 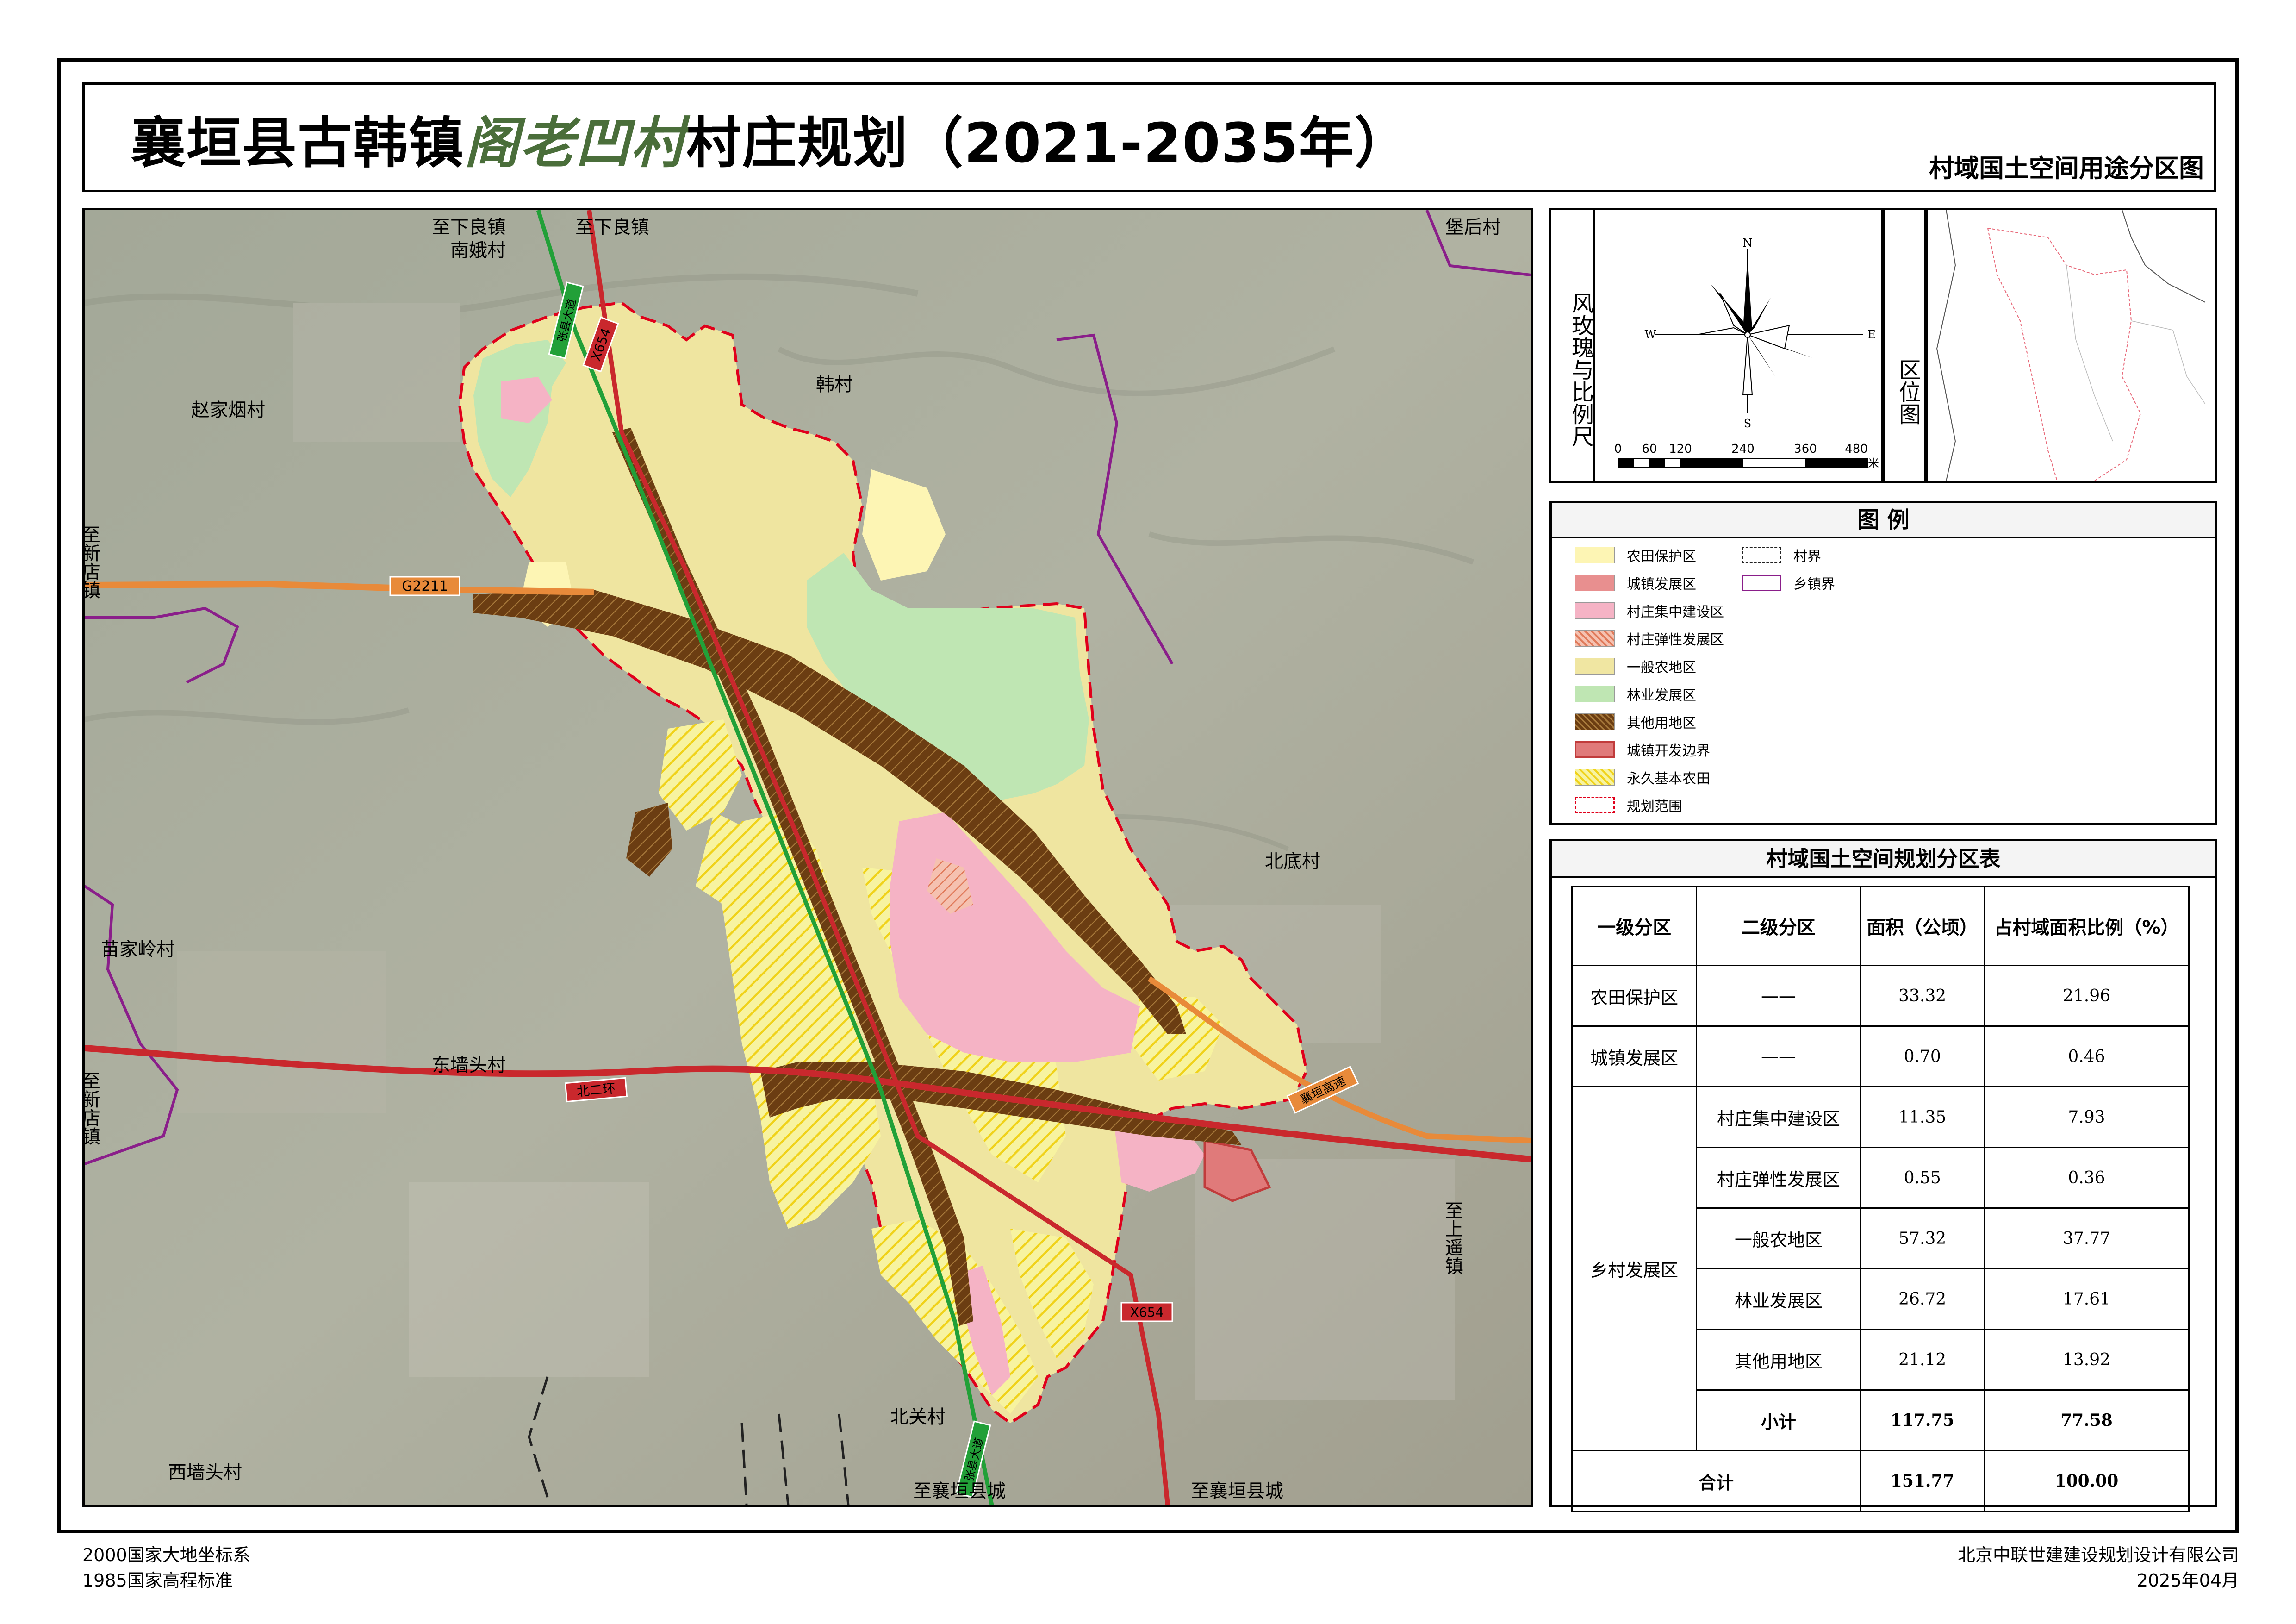 I want to click on legend-item-town-dev-boundary: 城镇开发边界, so click(x=1642, y=749).